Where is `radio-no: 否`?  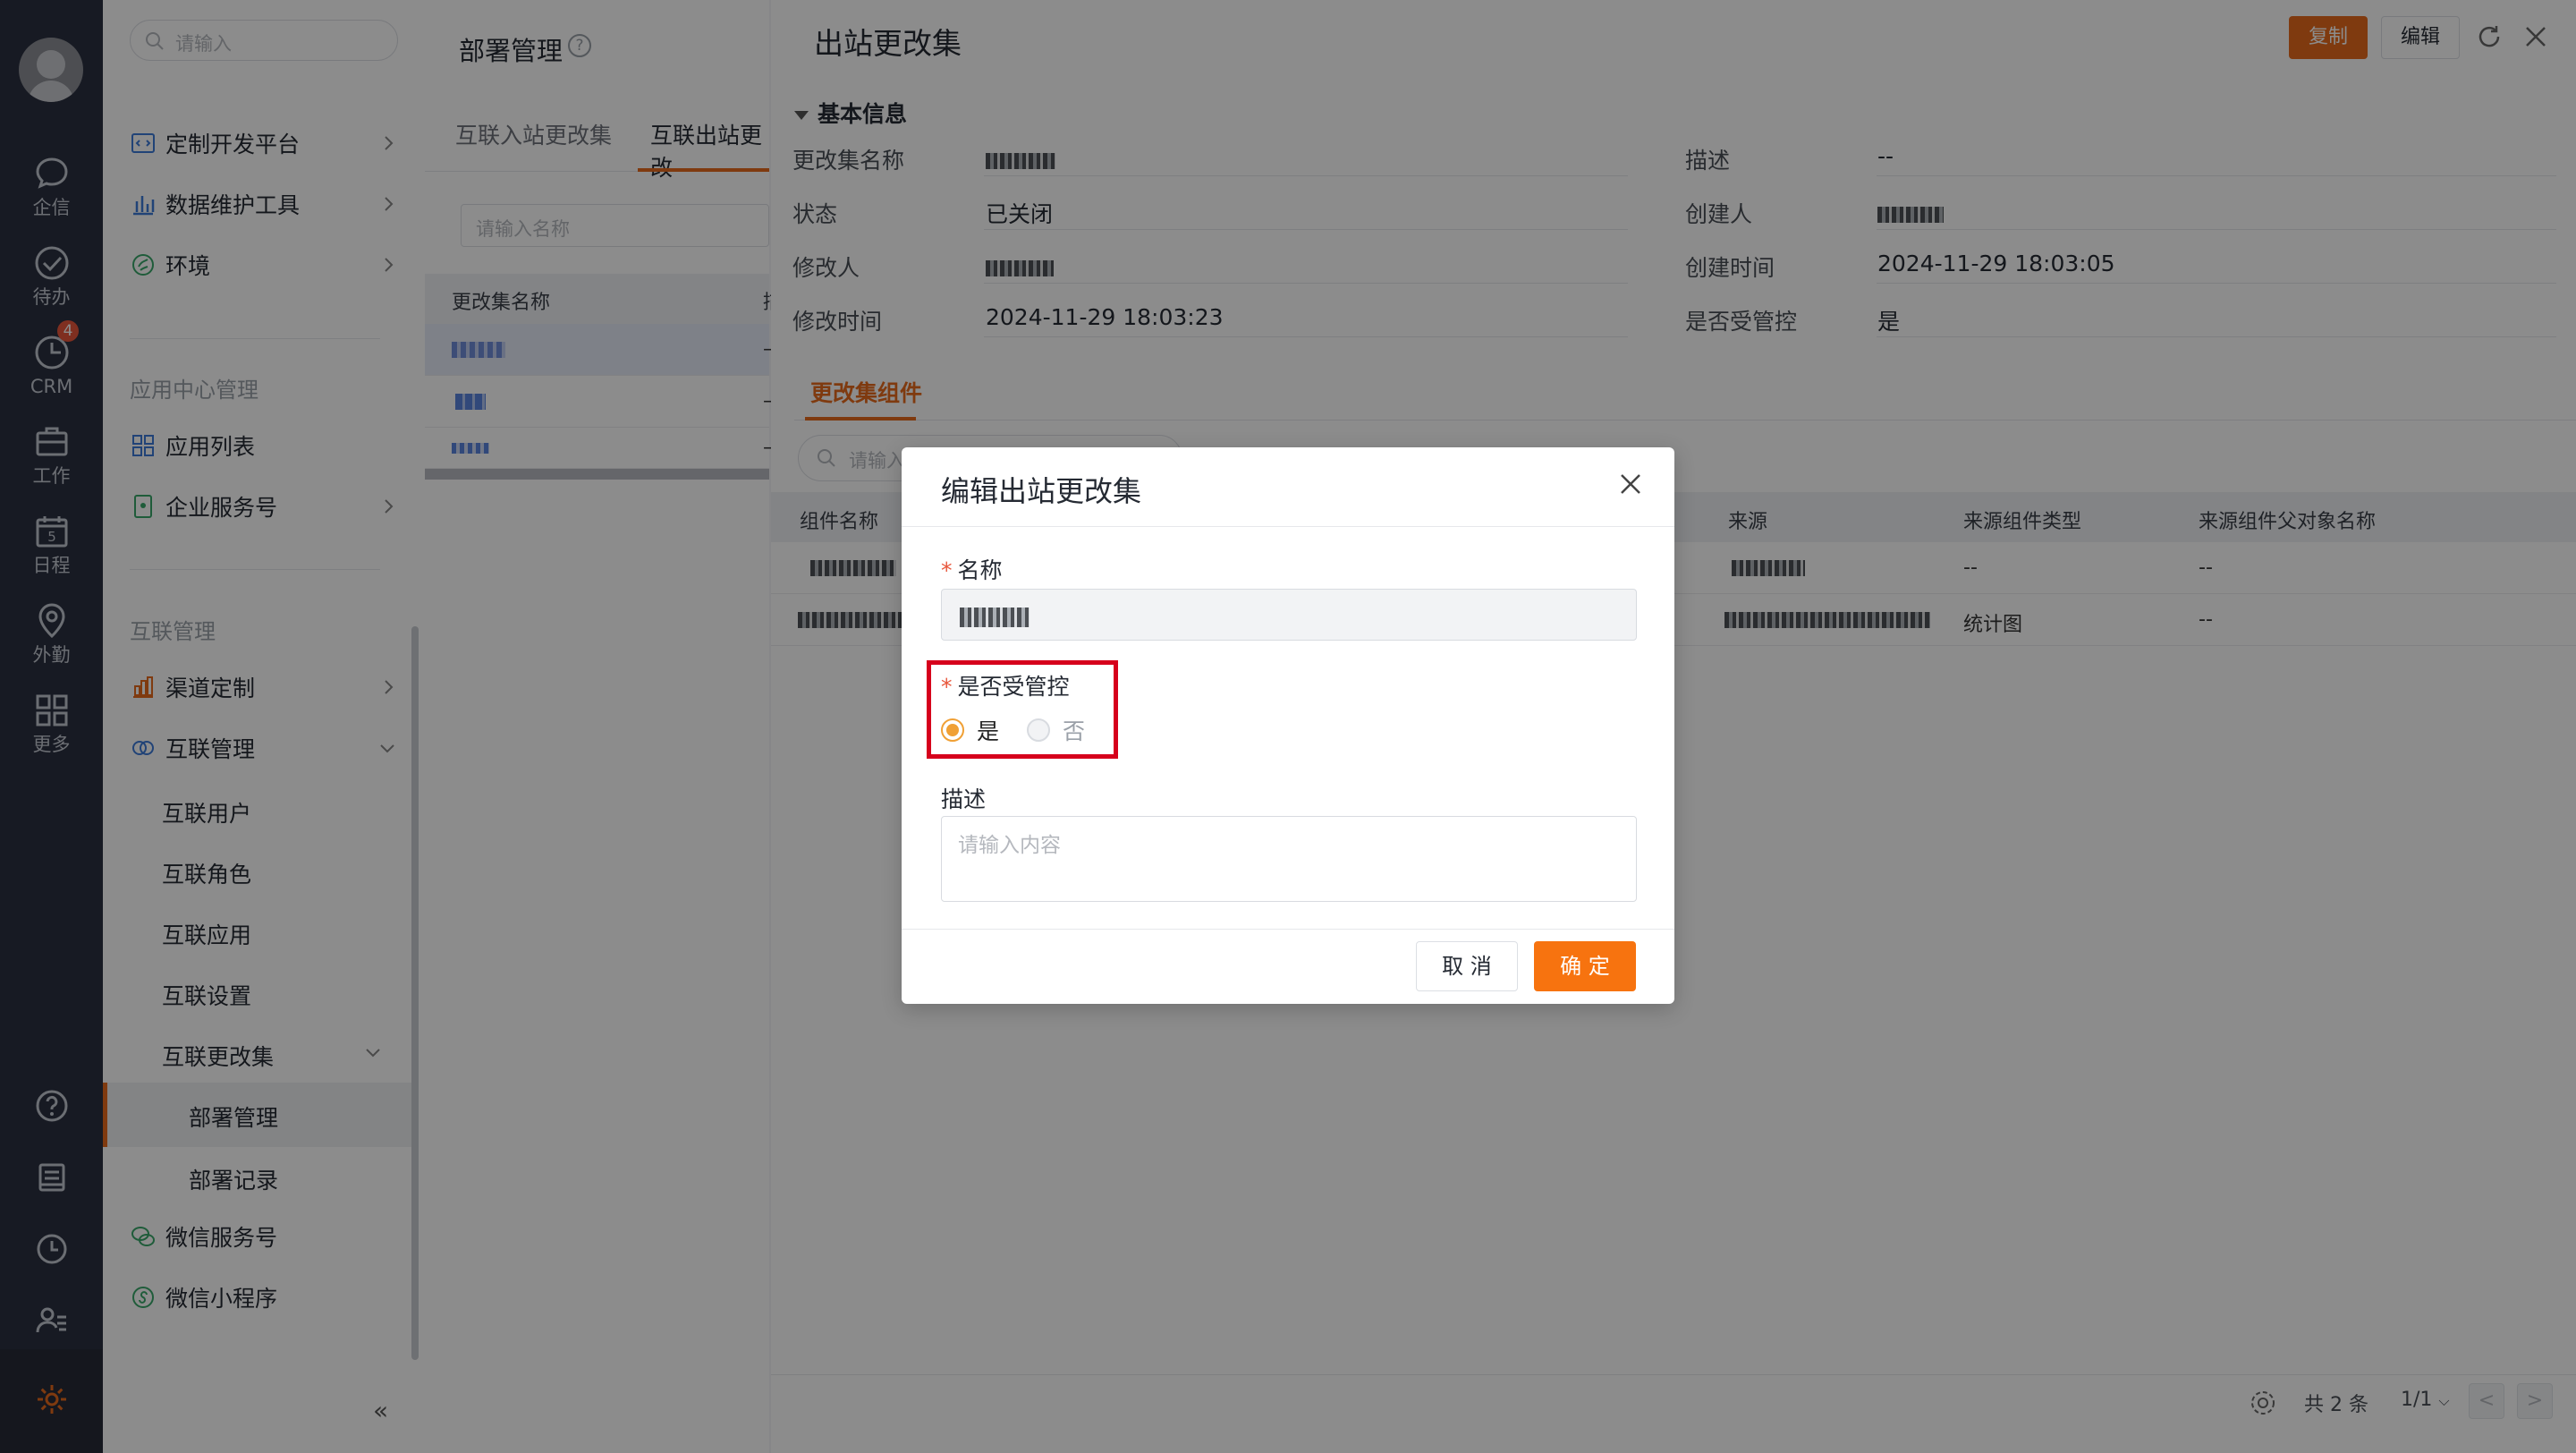 radio-no: 否 is located at coordinates (1056, 730).